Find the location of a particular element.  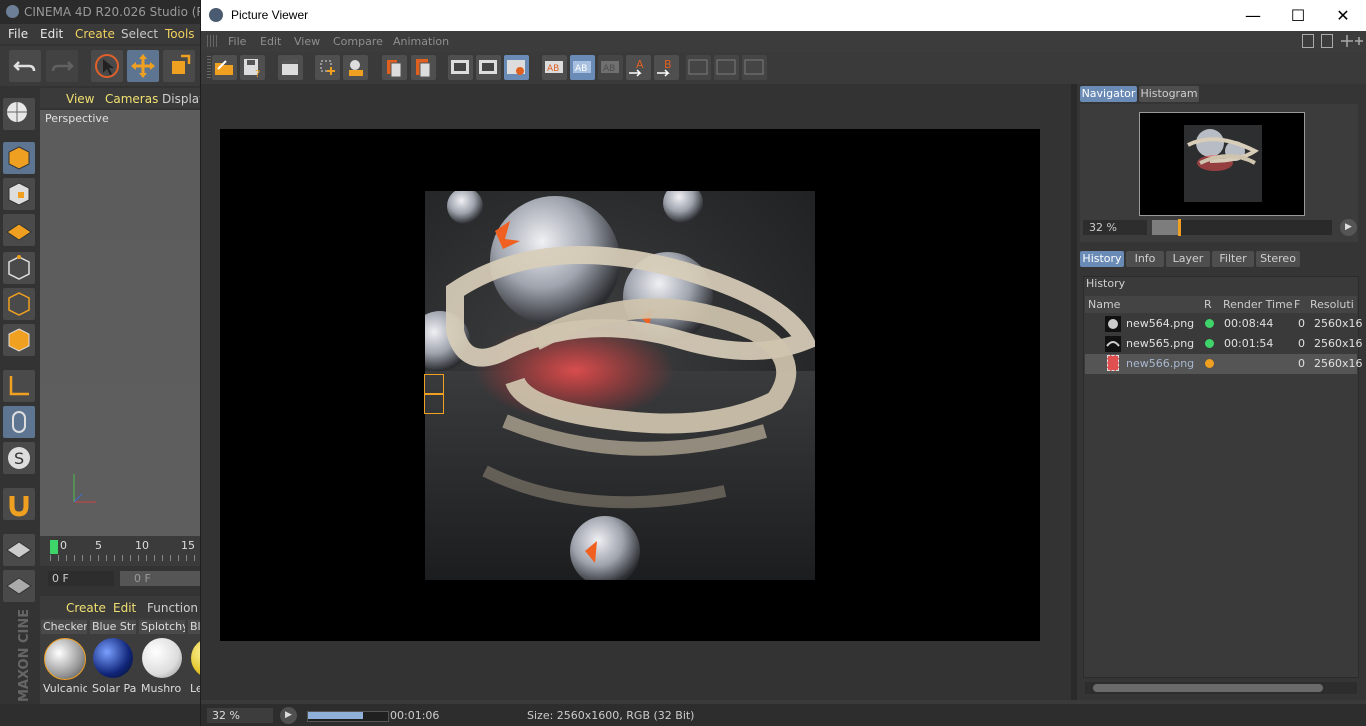

pv-menu-file: File is located at coordinates (237, 41).